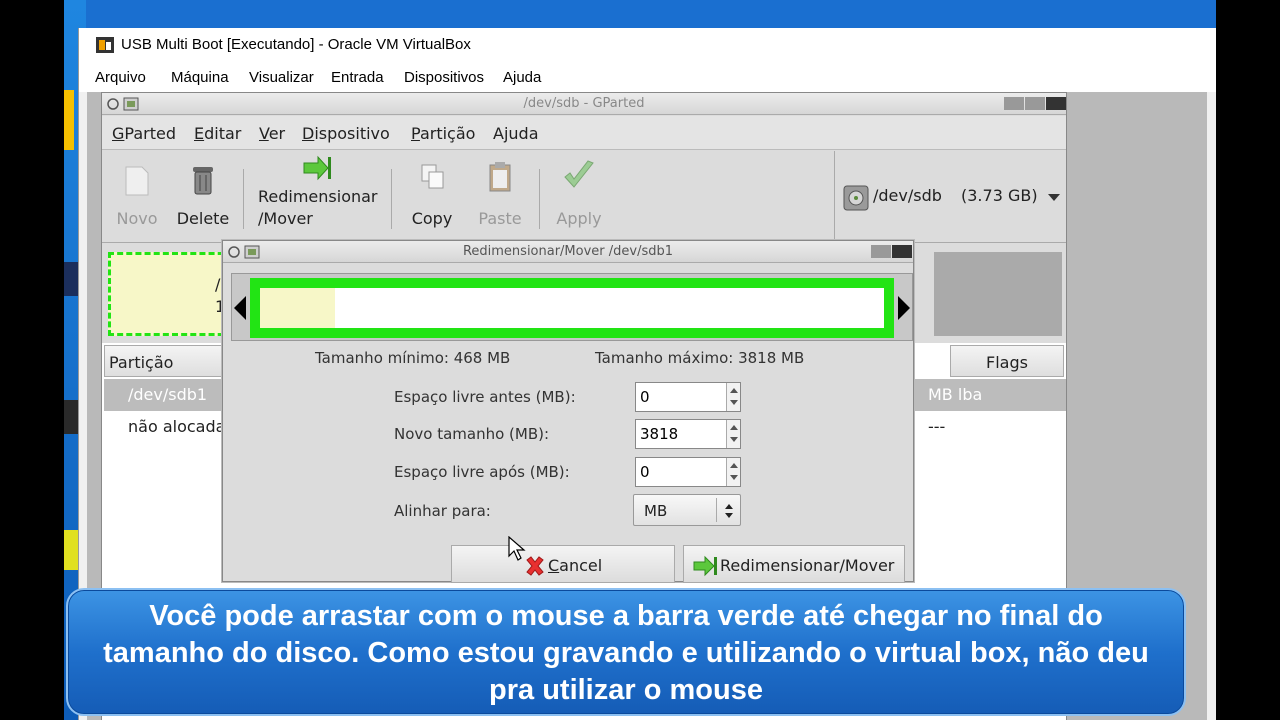 This screenshot has width=1280, height=720. What do you see at coordinates (500, 177) in the screenshot?
I see `clipboard-icon` at bounding box center [500, 177].